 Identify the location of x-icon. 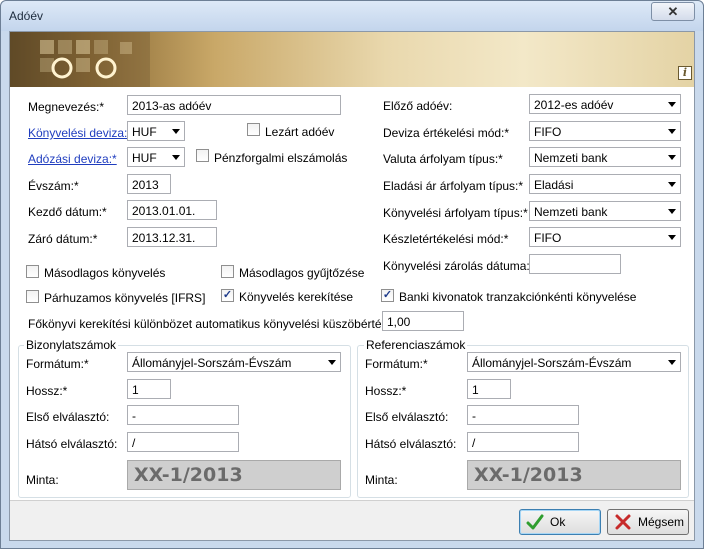
(623, 522).